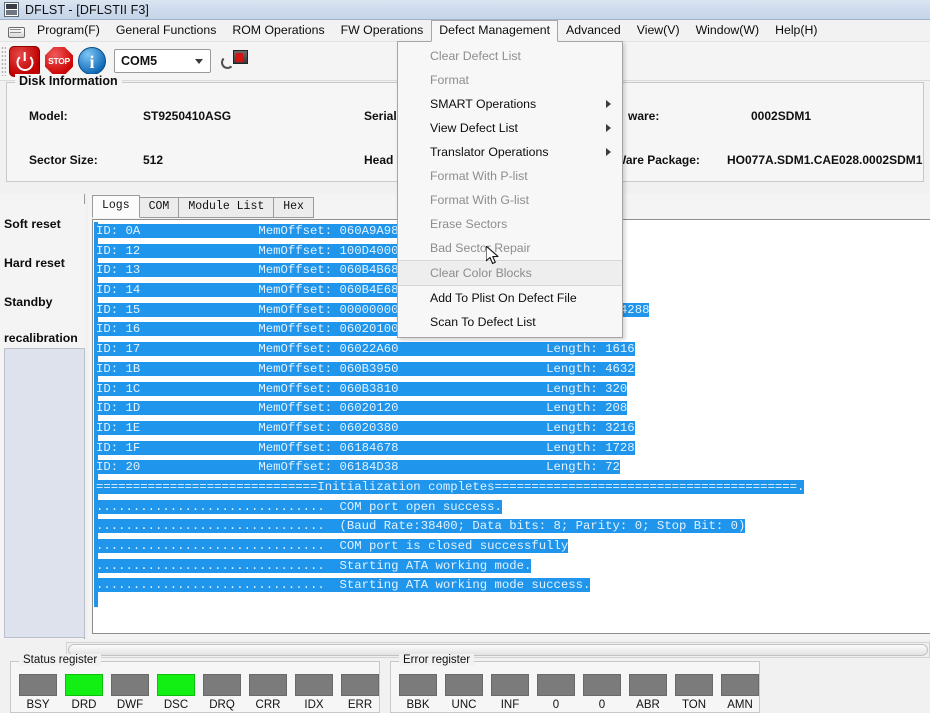 The image size is (930, 713). Describe the element at coordinates (360, 705) in the screenshot. I see `led-label: ERR` at that location.